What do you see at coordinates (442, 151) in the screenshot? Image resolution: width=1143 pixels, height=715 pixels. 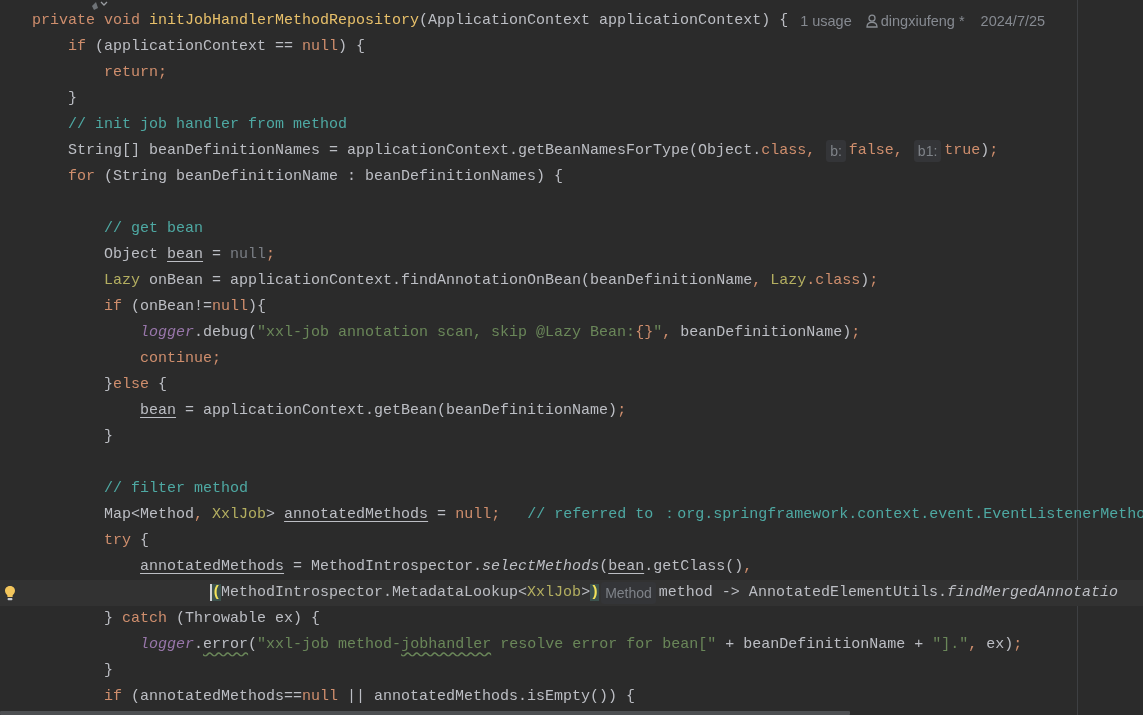 I see `code-text: String[] beanDefinitionNames = applicationContext.getBeanNamesForType(Object.class,` at bounding box center [442, 151].